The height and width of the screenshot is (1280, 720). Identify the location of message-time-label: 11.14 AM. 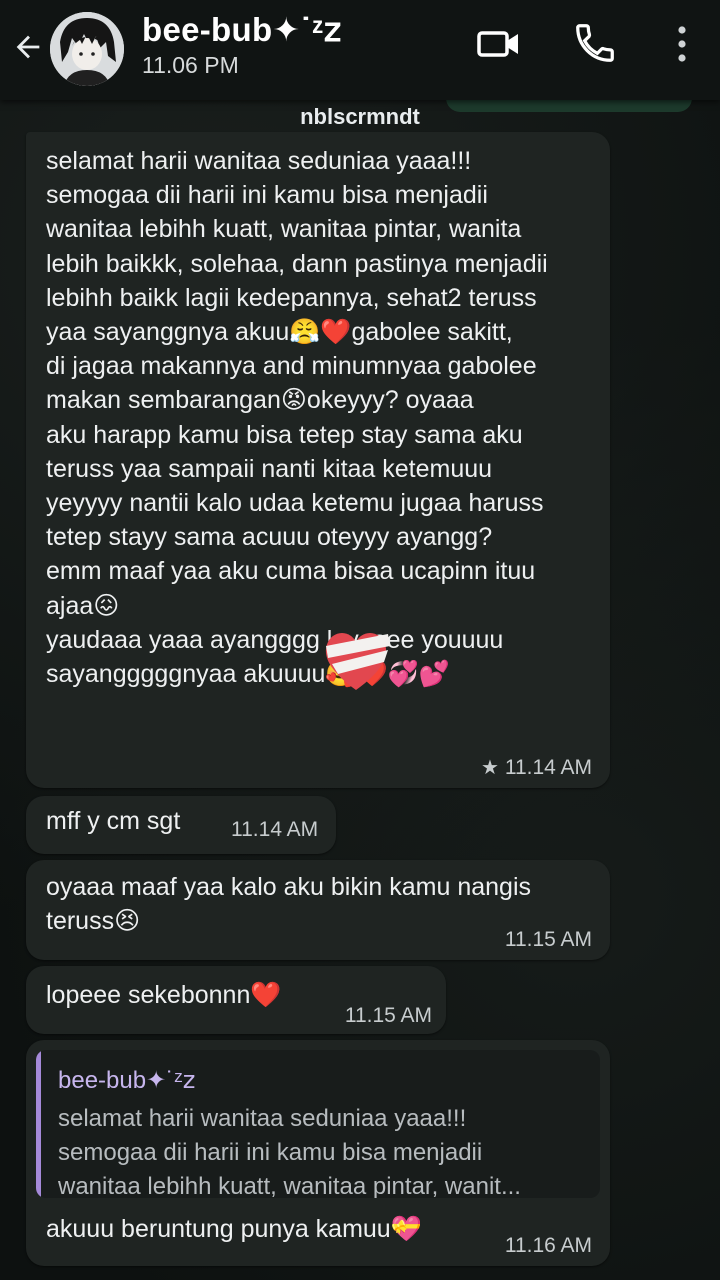
(548, 767).